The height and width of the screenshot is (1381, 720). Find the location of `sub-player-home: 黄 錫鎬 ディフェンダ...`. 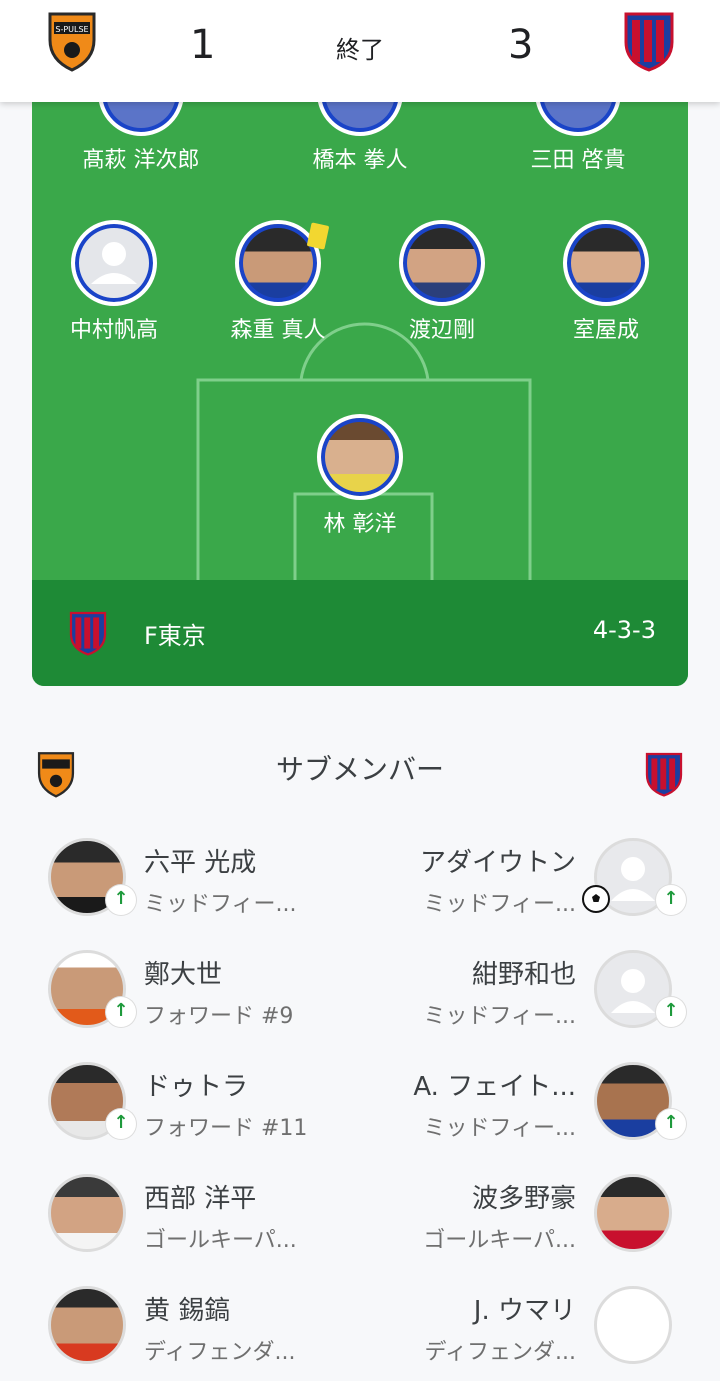

sub-player-home: 黄 錫鎬 ディフェンダ... is located at coordinates (197, 1326).